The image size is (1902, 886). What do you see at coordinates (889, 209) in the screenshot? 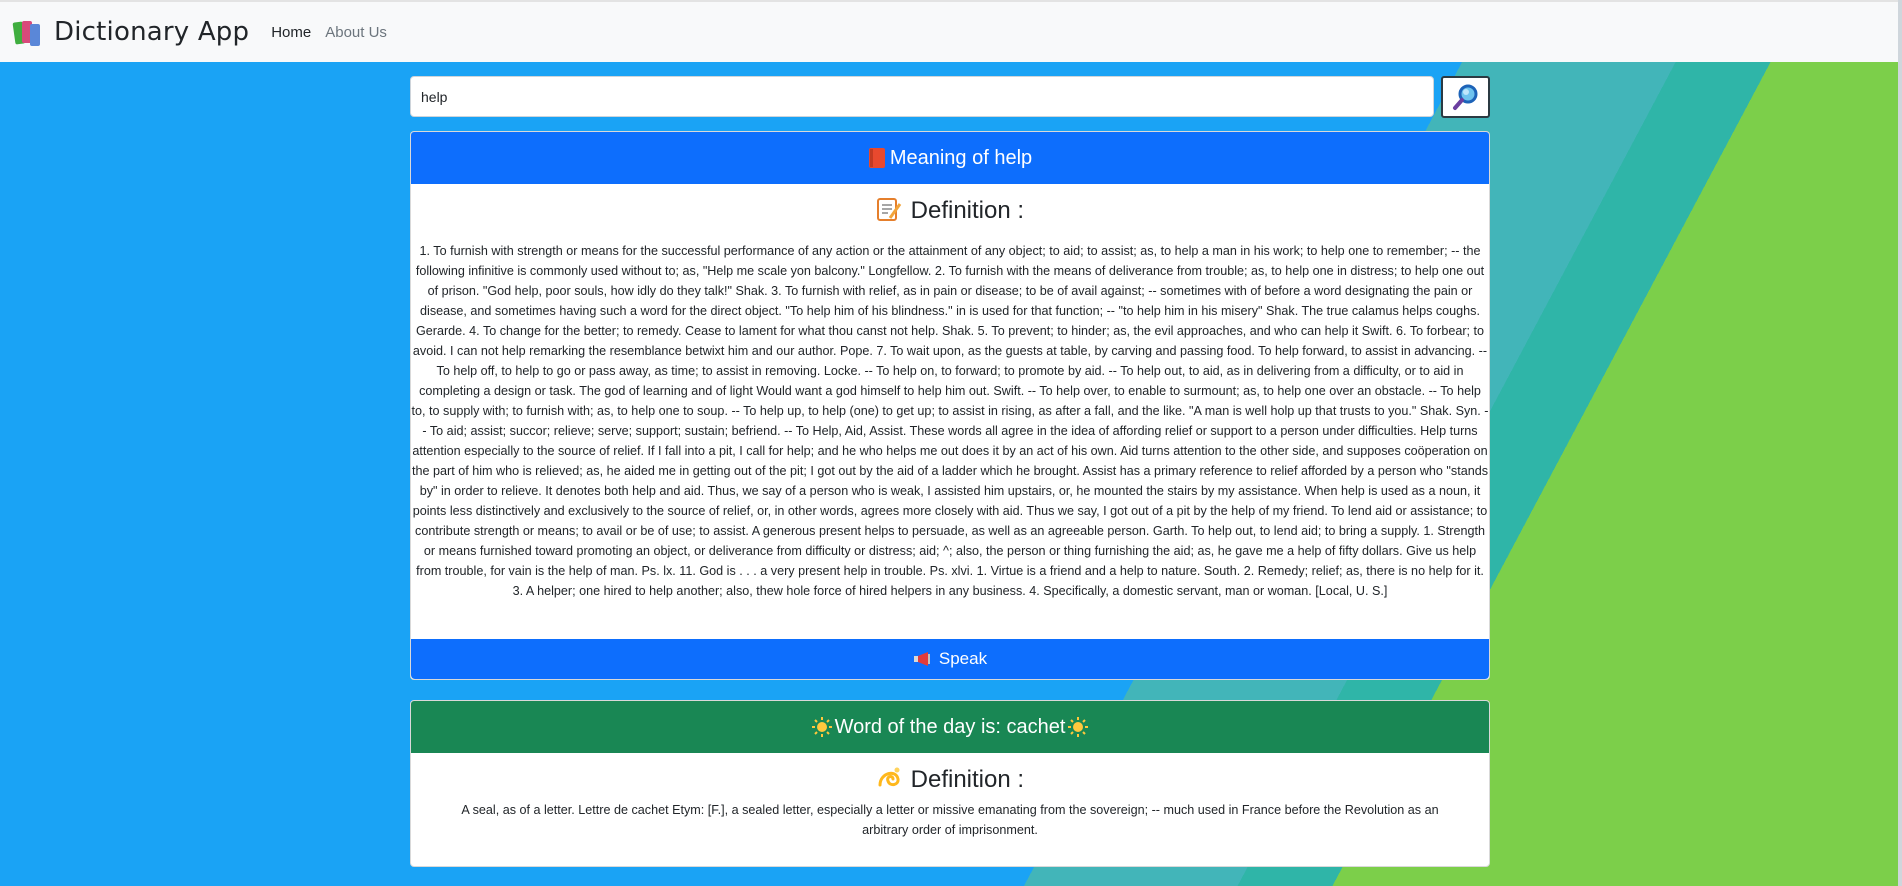
I see `memo-icon` at bounding box center [889, 209].